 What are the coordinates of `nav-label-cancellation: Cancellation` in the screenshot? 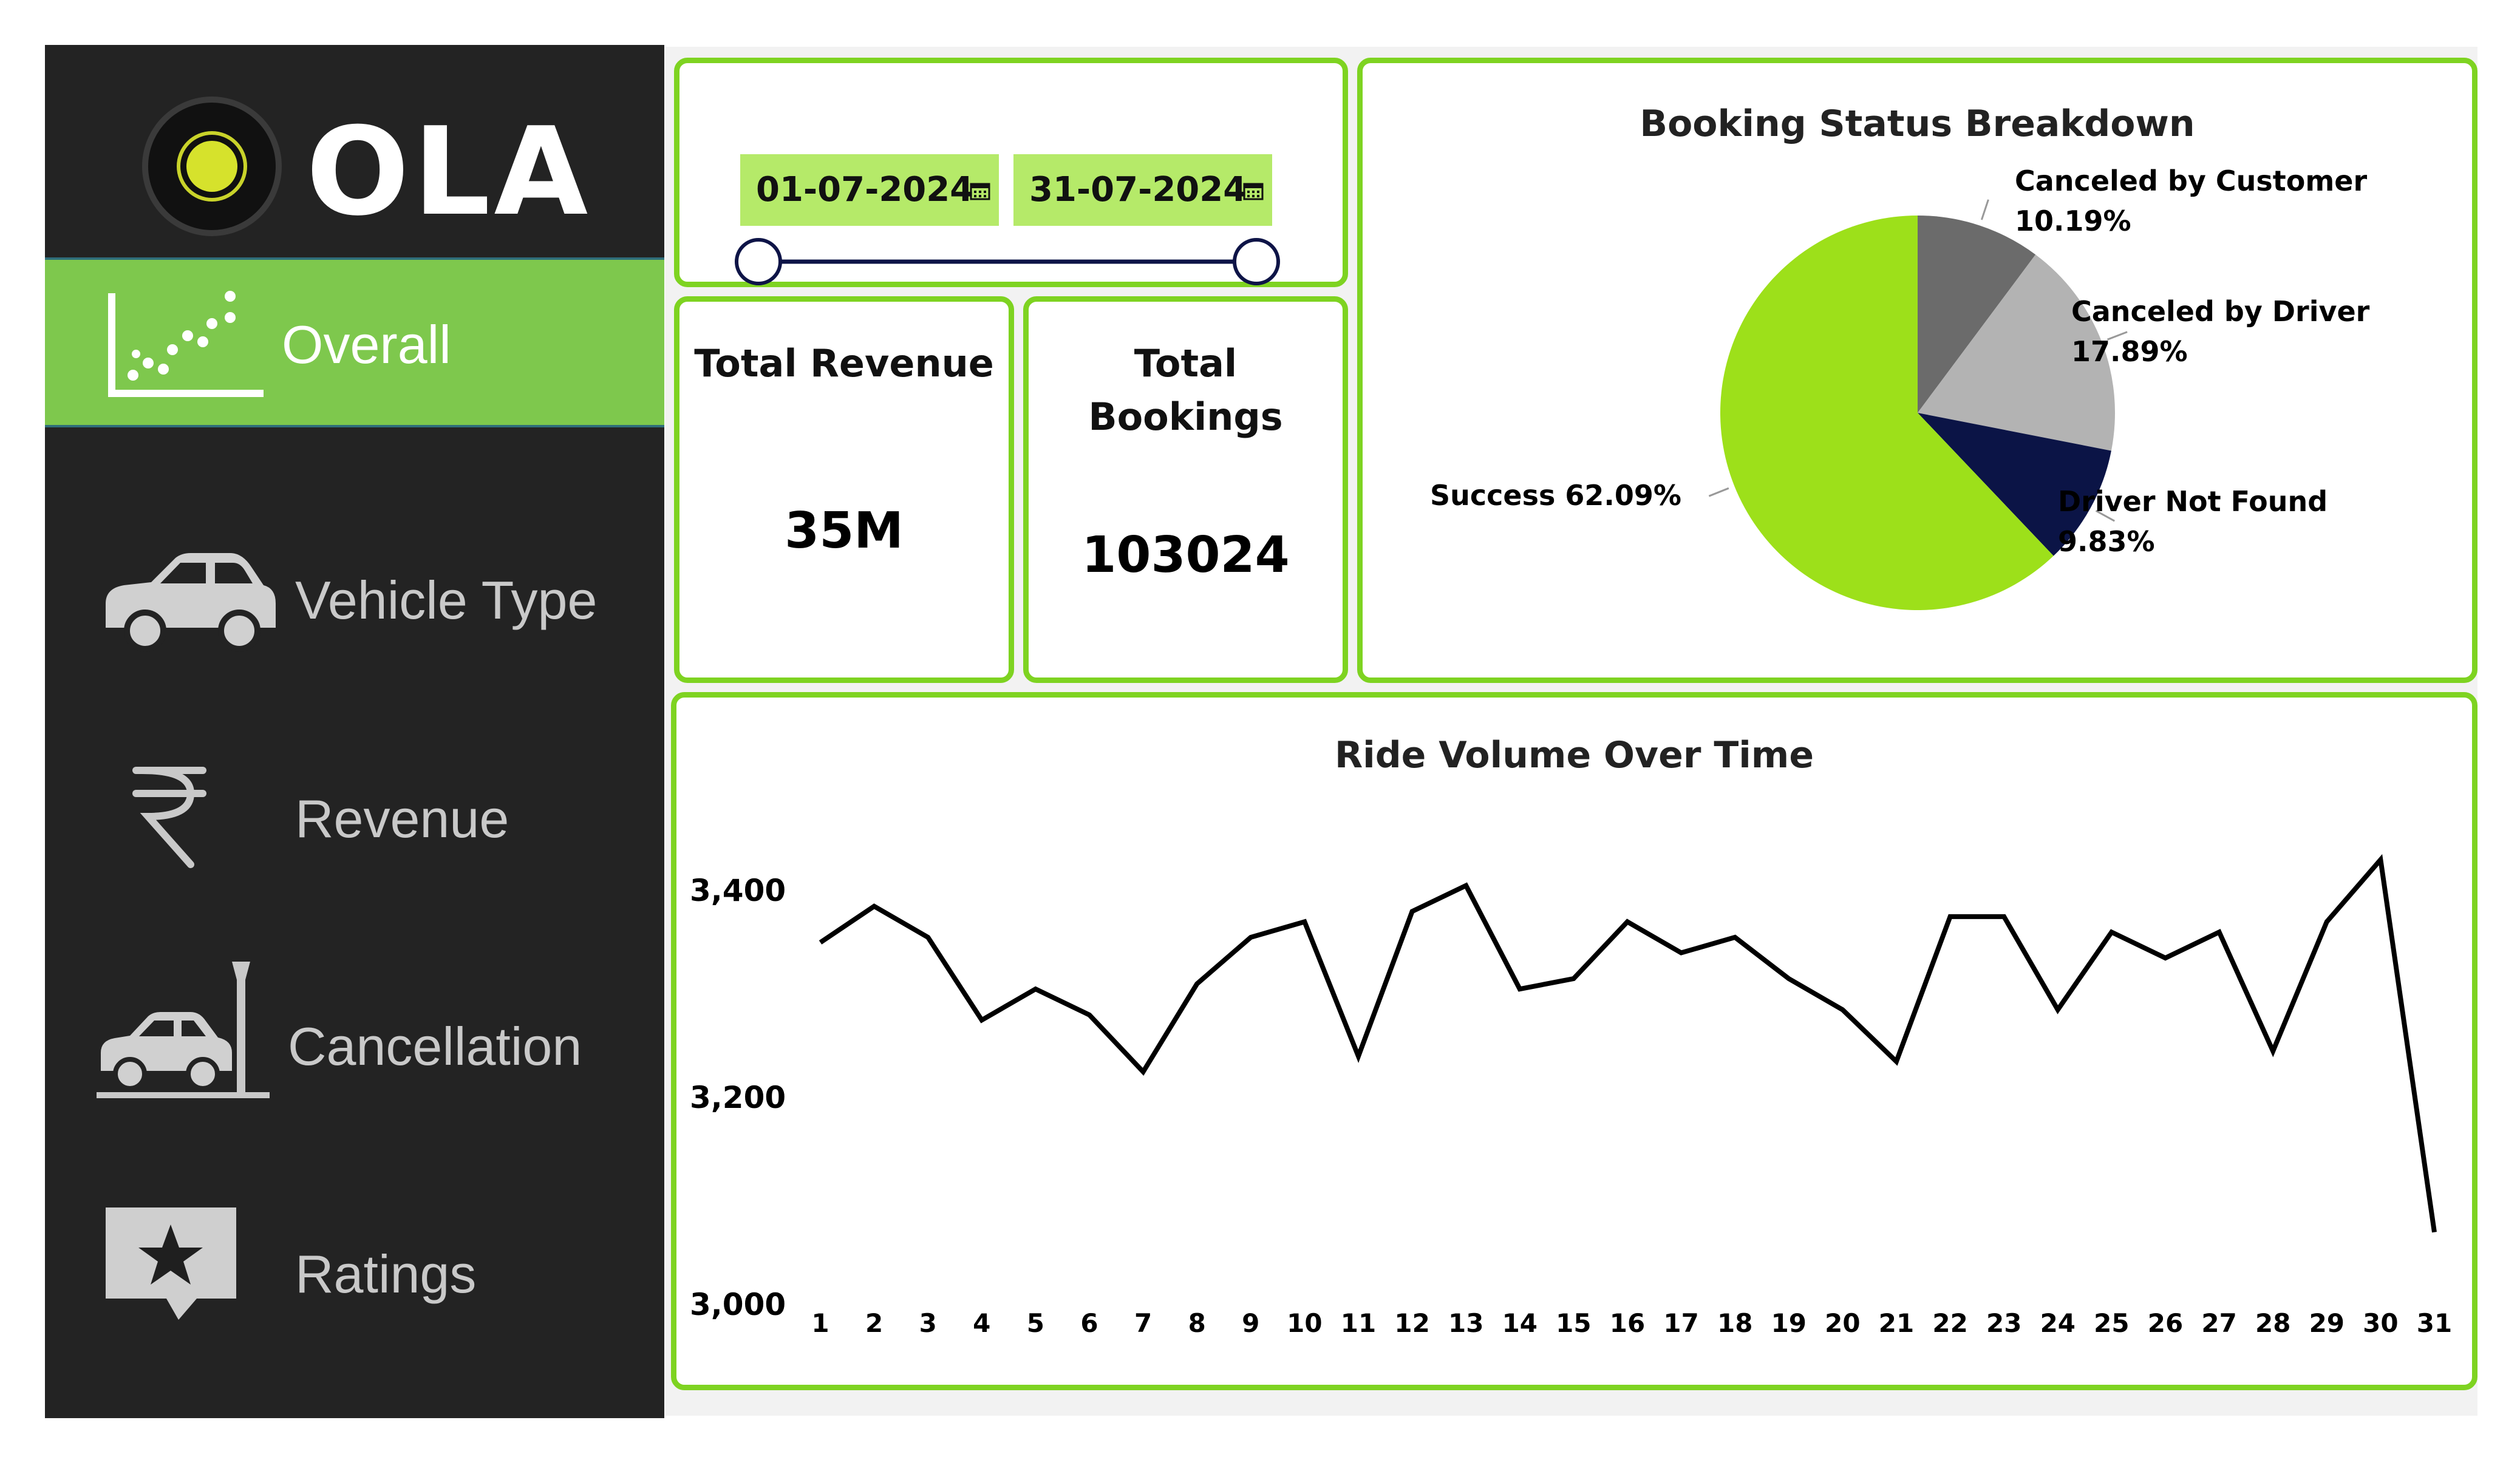 It's located at (435, 1046).